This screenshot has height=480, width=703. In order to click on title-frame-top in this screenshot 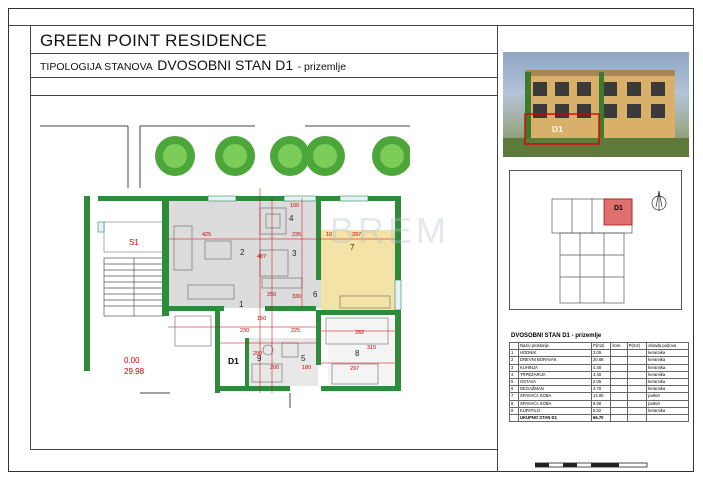, I will do `click(252, 25)`.